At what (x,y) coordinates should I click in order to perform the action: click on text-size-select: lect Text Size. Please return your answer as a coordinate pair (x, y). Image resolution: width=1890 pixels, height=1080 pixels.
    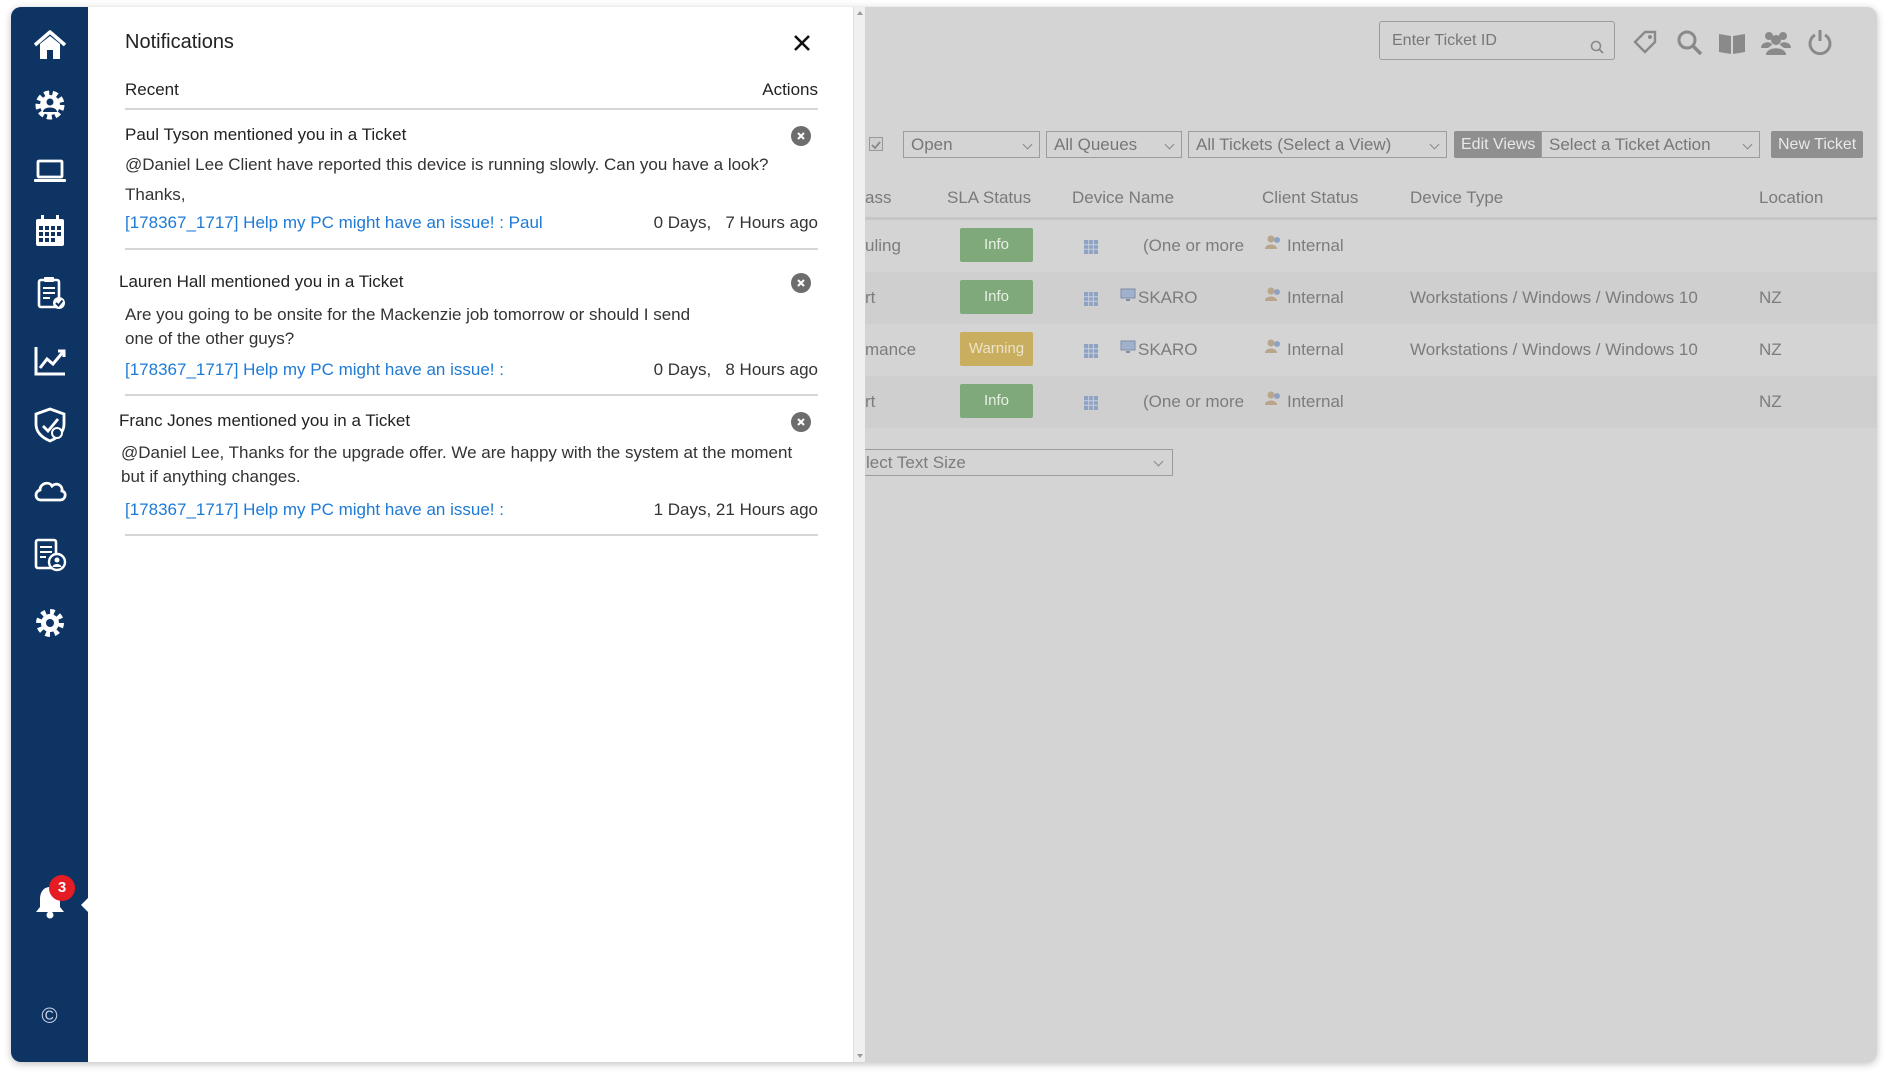
    Looking at the image, I should click on (1014, 462).